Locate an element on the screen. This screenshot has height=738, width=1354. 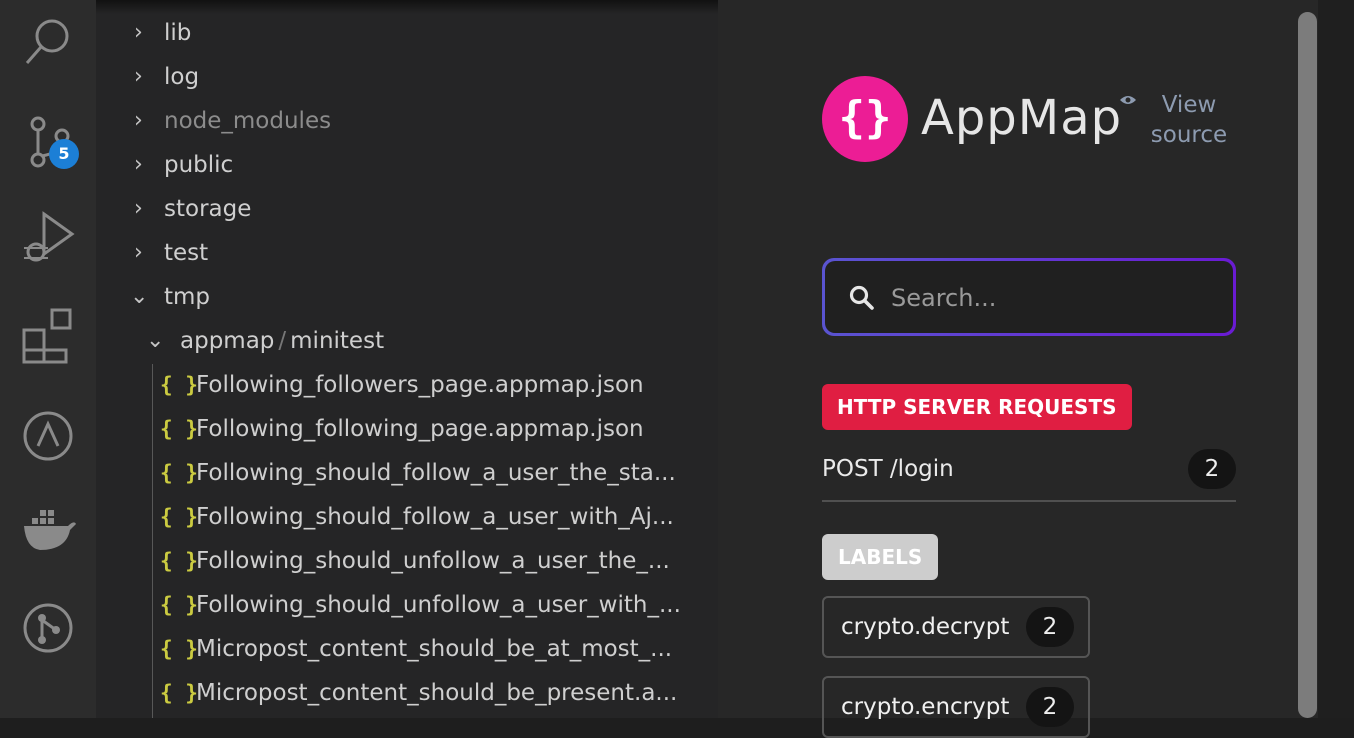
search-box-inner is located at coordinates (1029, 297).